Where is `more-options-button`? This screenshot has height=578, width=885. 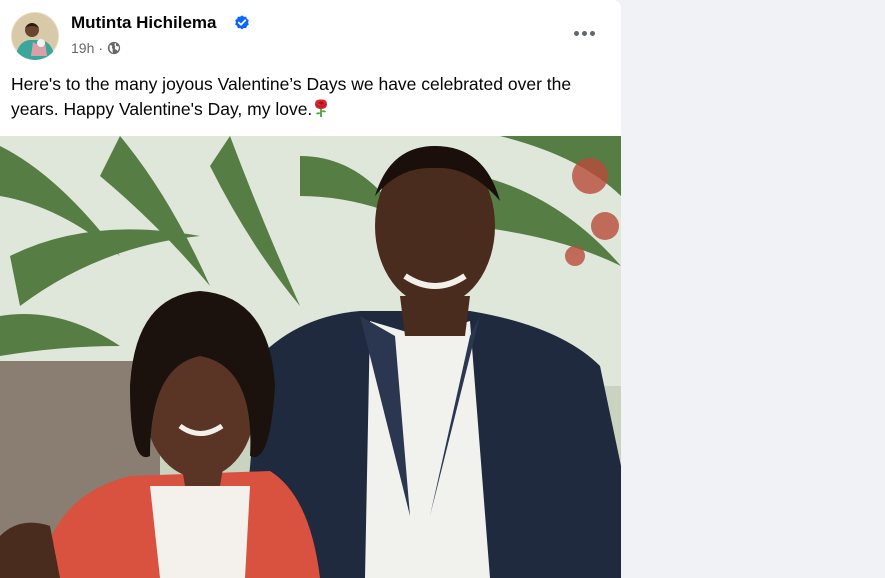 more-options-button is located at coordinates (584, 33).